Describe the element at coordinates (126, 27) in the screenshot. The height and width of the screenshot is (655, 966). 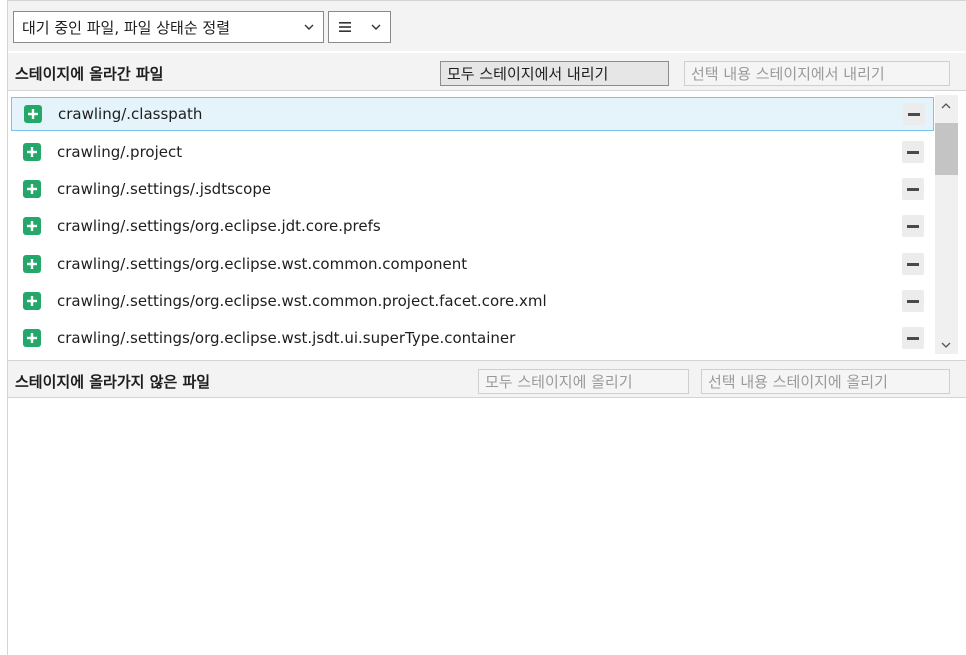
I see `sort-dropdown-label: 대기 중인 파일, 파일 상태순 정렬` at that location.